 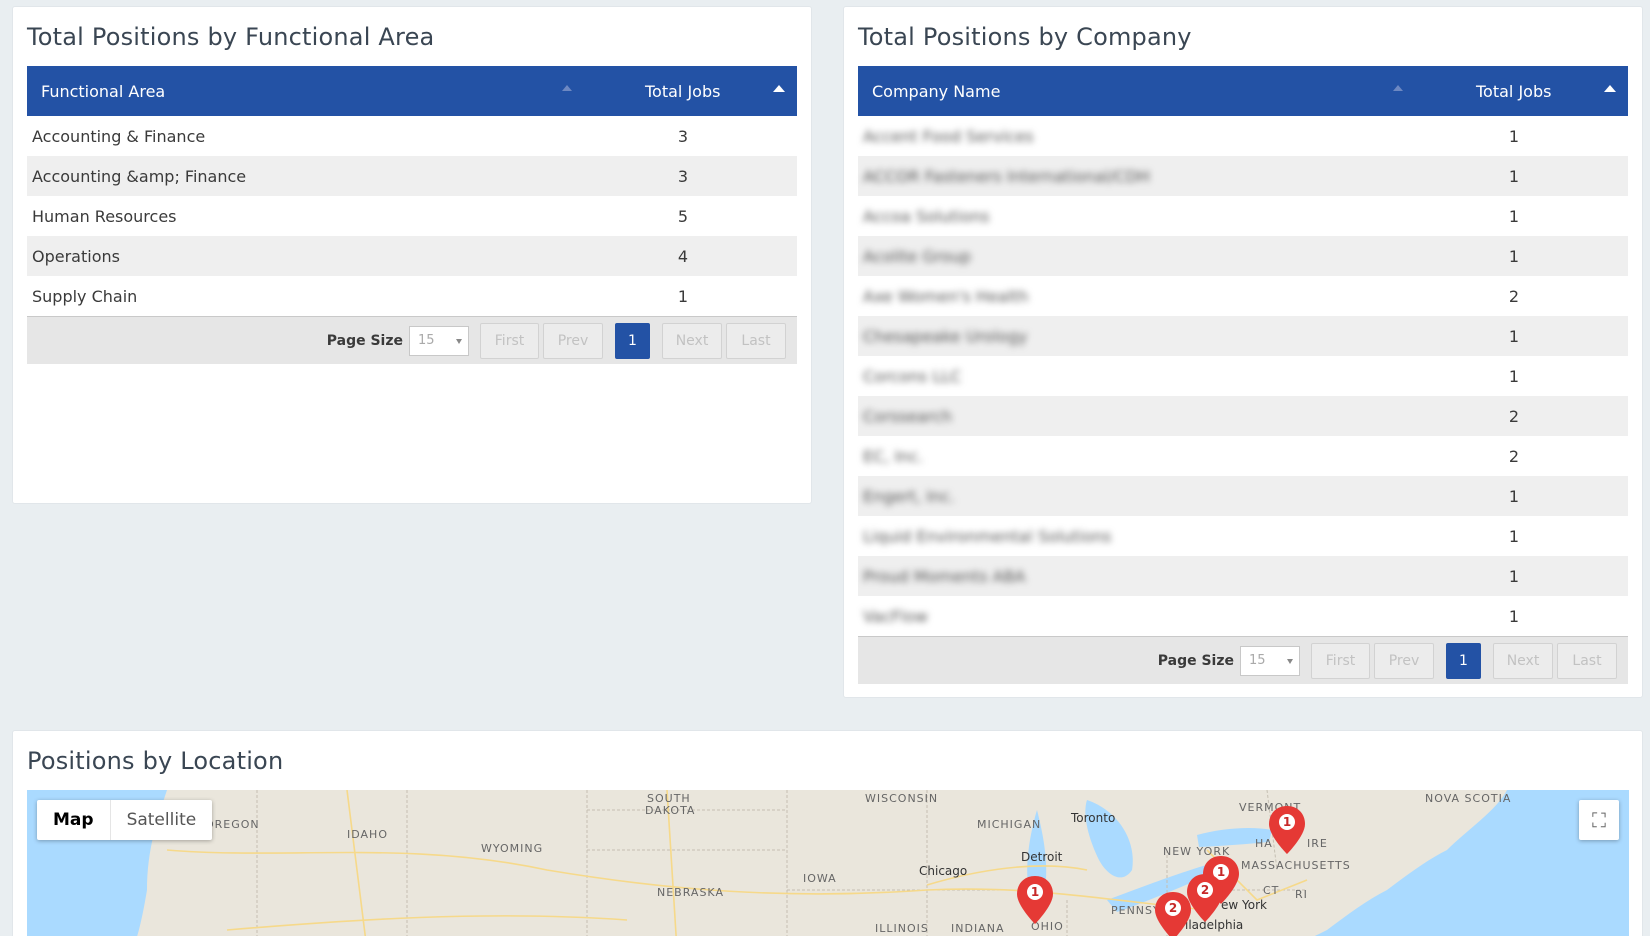 What do you see at coordinates (909, 496) in the screenshot?
I see `company-name: Engert, Inc.` at bounding box center [909, 496].